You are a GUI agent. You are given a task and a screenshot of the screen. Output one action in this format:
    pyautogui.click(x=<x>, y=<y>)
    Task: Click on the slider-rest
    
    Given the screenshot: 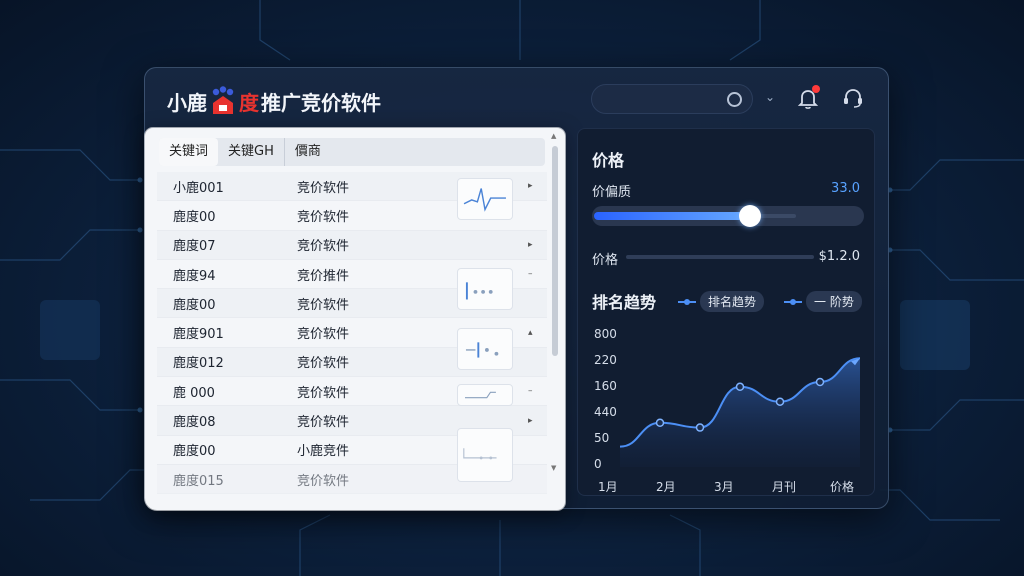 What is the action you would take?
    pyautogui.click(x=777, y=216)
    